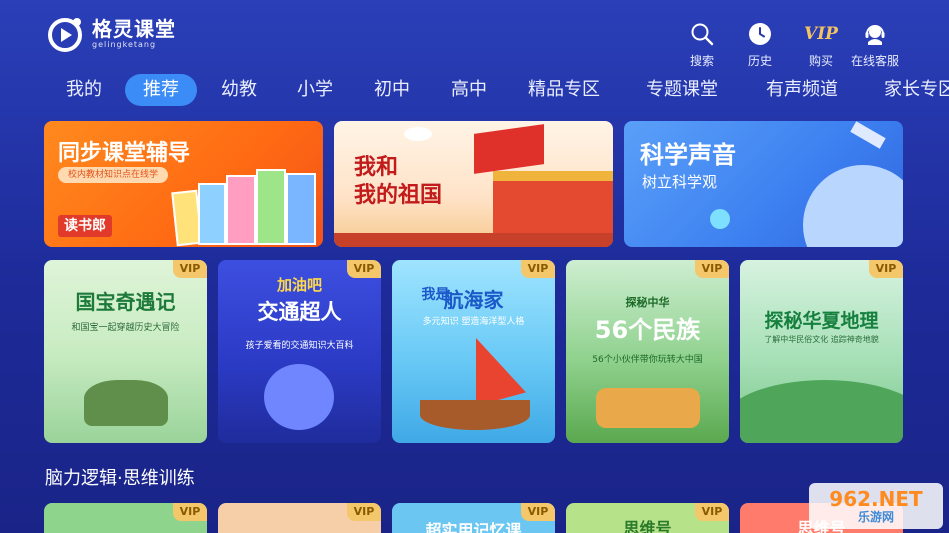 Image resolution: width=949 pixels, height=533 pixels. I want to click on banner-title-line2: 我的祖国, so click(398, 195).